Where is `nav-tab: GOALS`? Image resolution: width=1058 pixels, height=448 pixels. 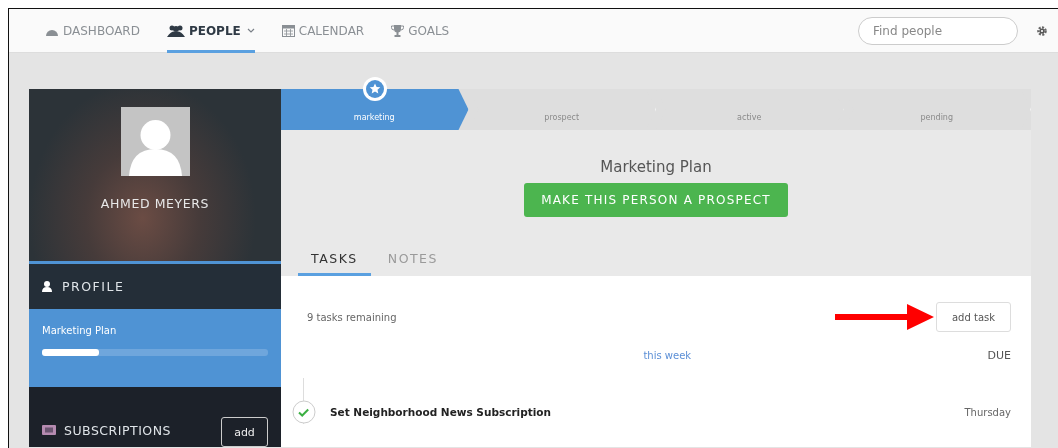
nav-tab: GOALS is located at coordinates (420, 31).